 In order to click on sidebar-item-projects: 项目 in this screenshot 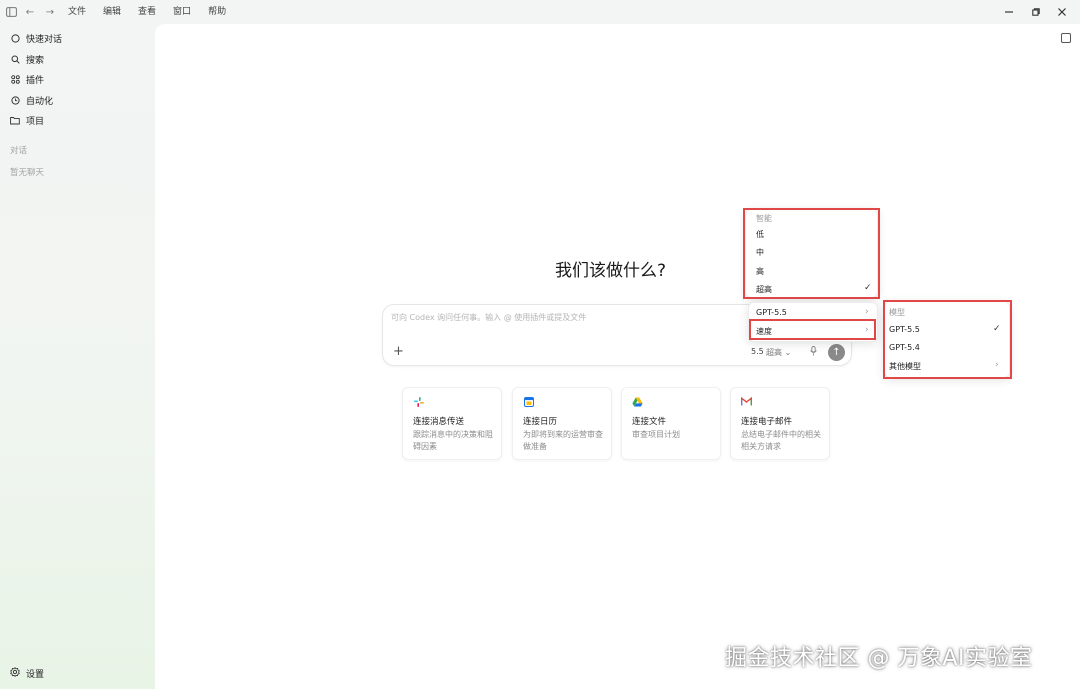, I will do `click(27, 120)`.